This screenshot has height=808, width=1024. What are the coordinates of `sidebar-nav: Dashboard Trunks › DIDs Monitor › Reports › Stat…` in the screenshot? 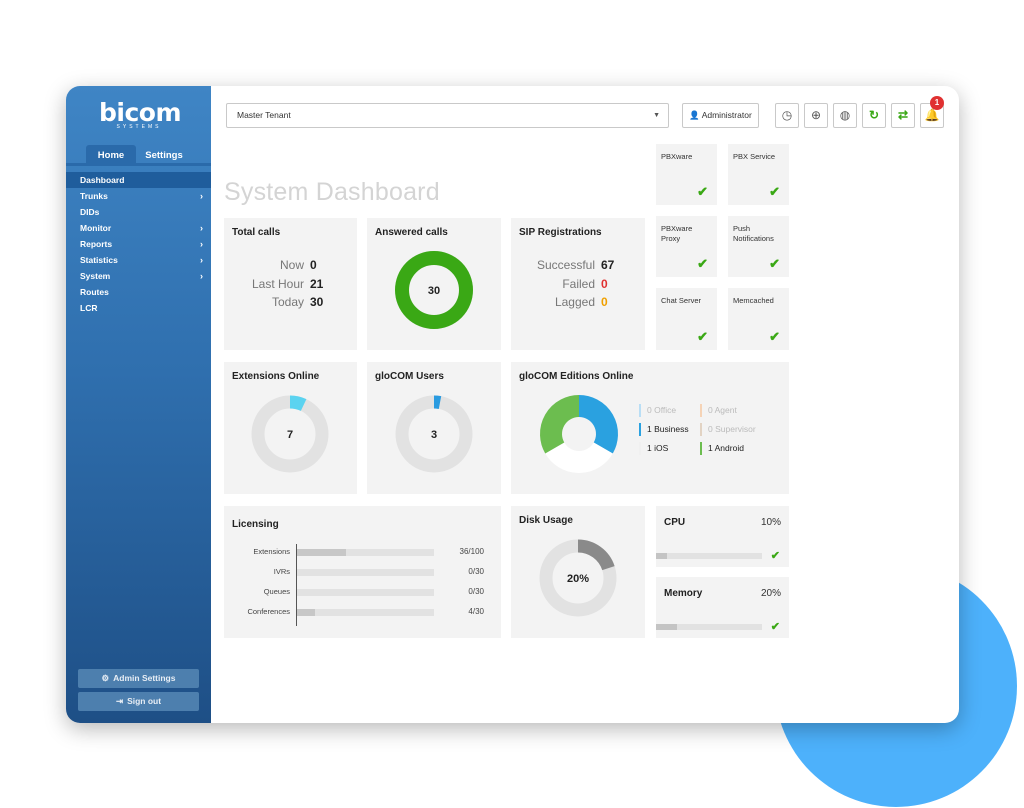 It's located at (138, 244).